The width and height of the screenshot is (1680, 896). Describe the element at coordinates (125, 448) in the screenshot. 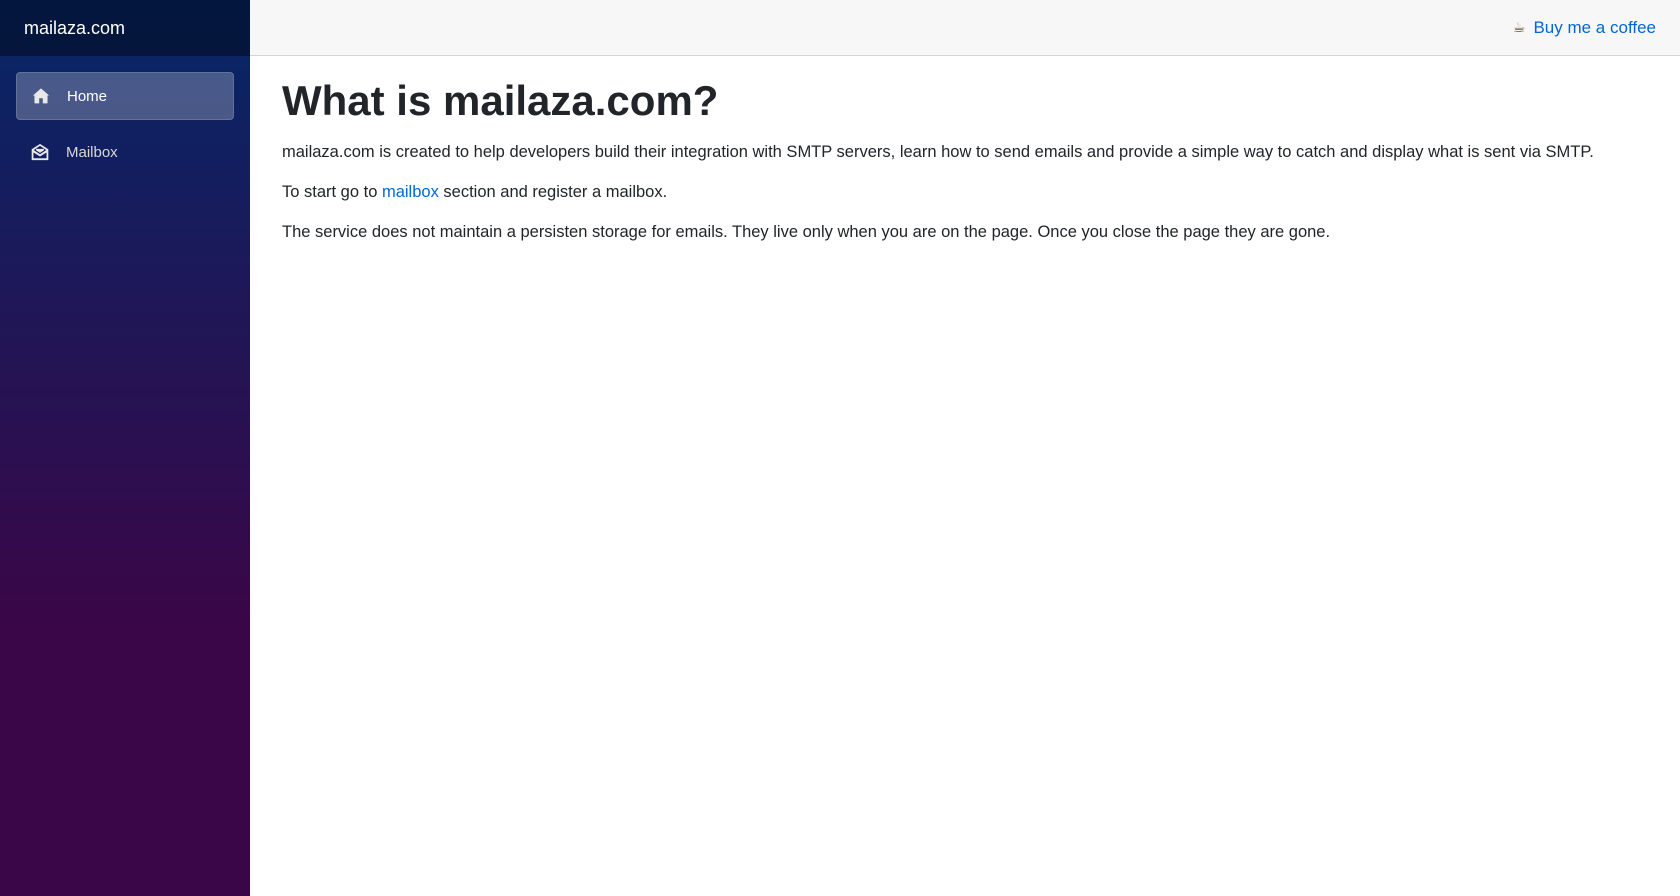

I see `sidebar: mailaza.com Home Mailbox` at that location.